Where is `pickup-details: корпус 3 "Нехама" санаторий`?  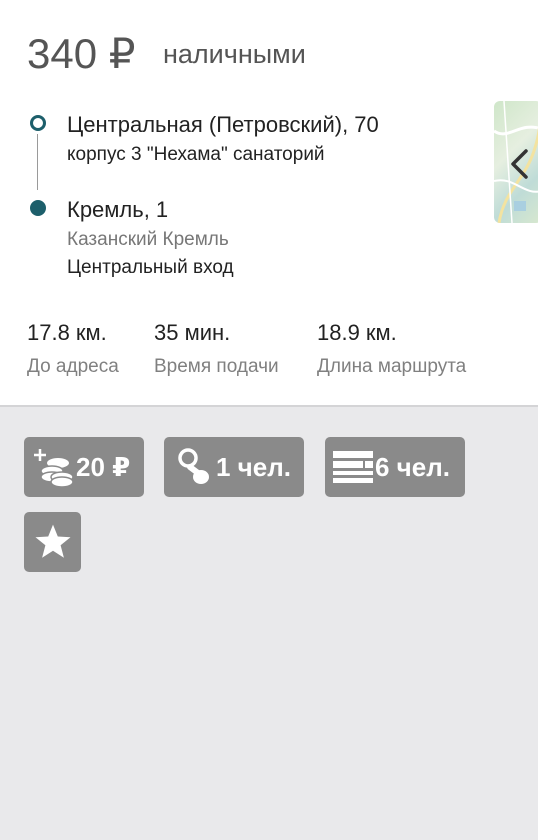
pickup-details: корпус 3 "Нехама" санаторий is located at coordinates (196, 154).